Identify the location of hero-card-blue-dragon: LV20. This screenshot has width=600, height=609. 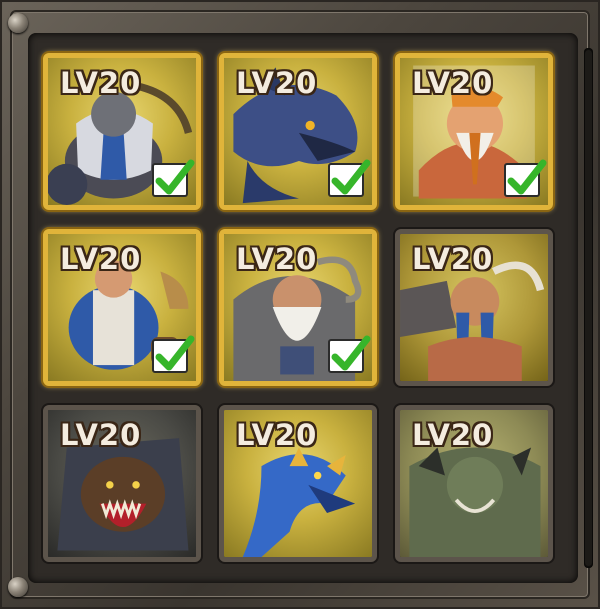
(298, 483).